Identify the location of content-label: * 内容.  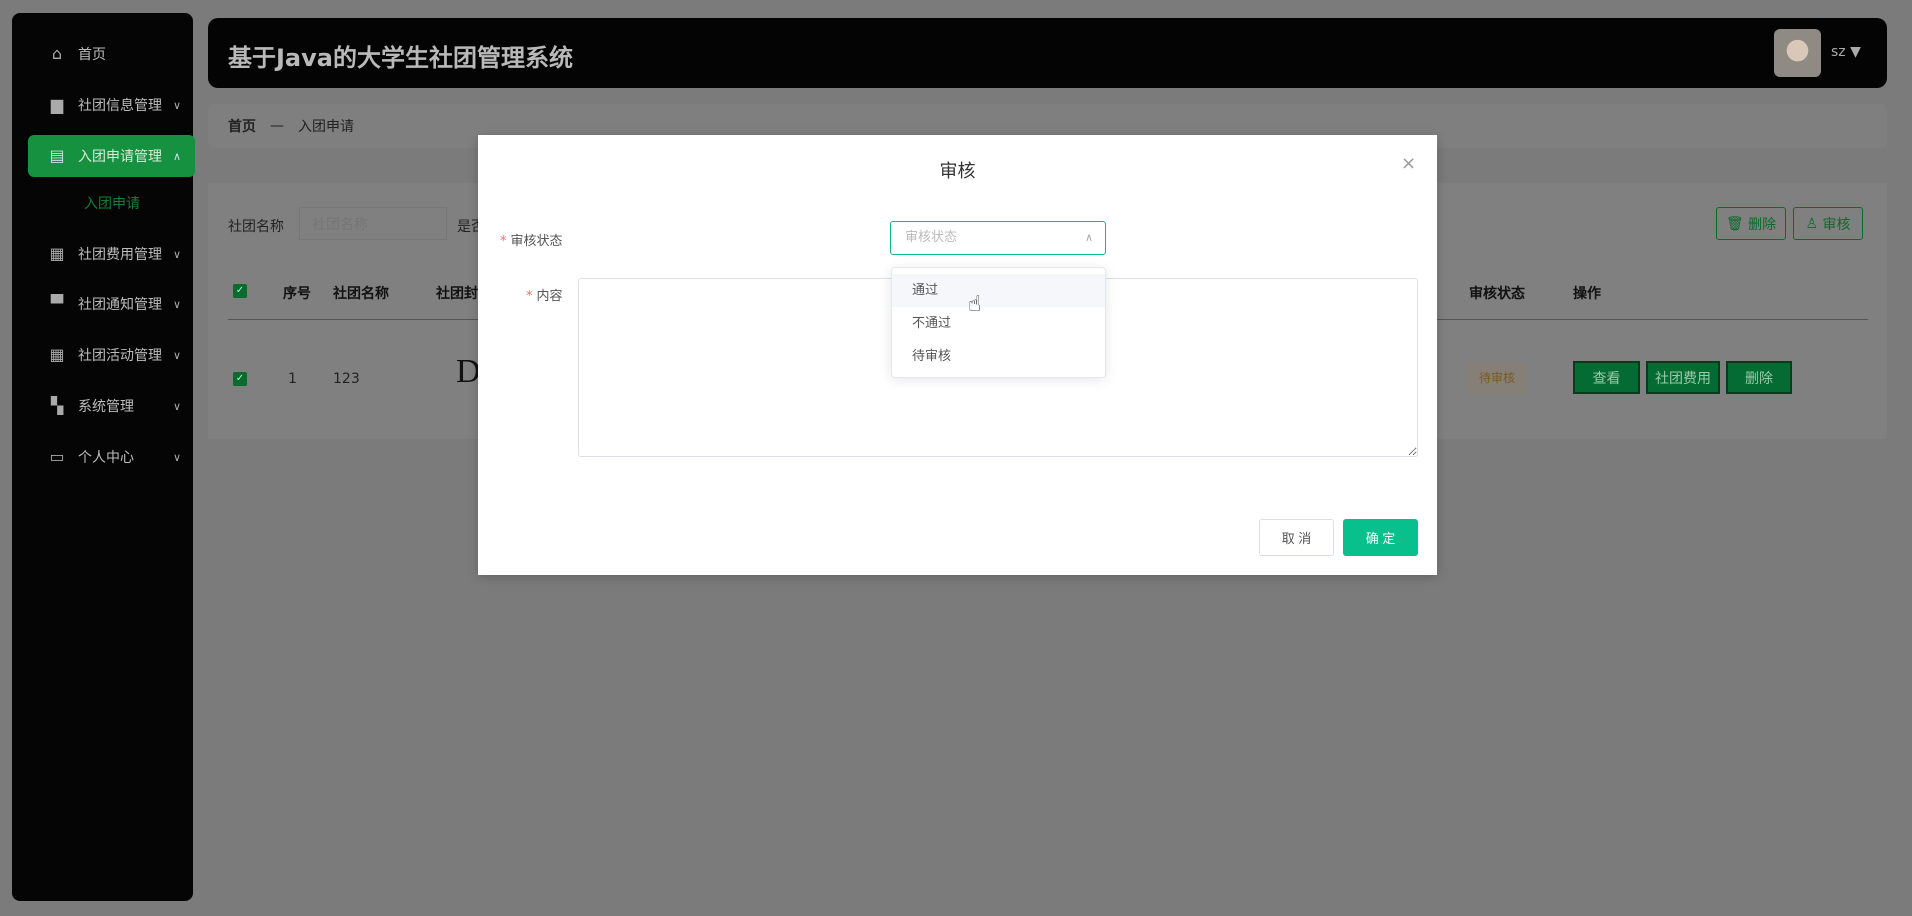
(544, 296).